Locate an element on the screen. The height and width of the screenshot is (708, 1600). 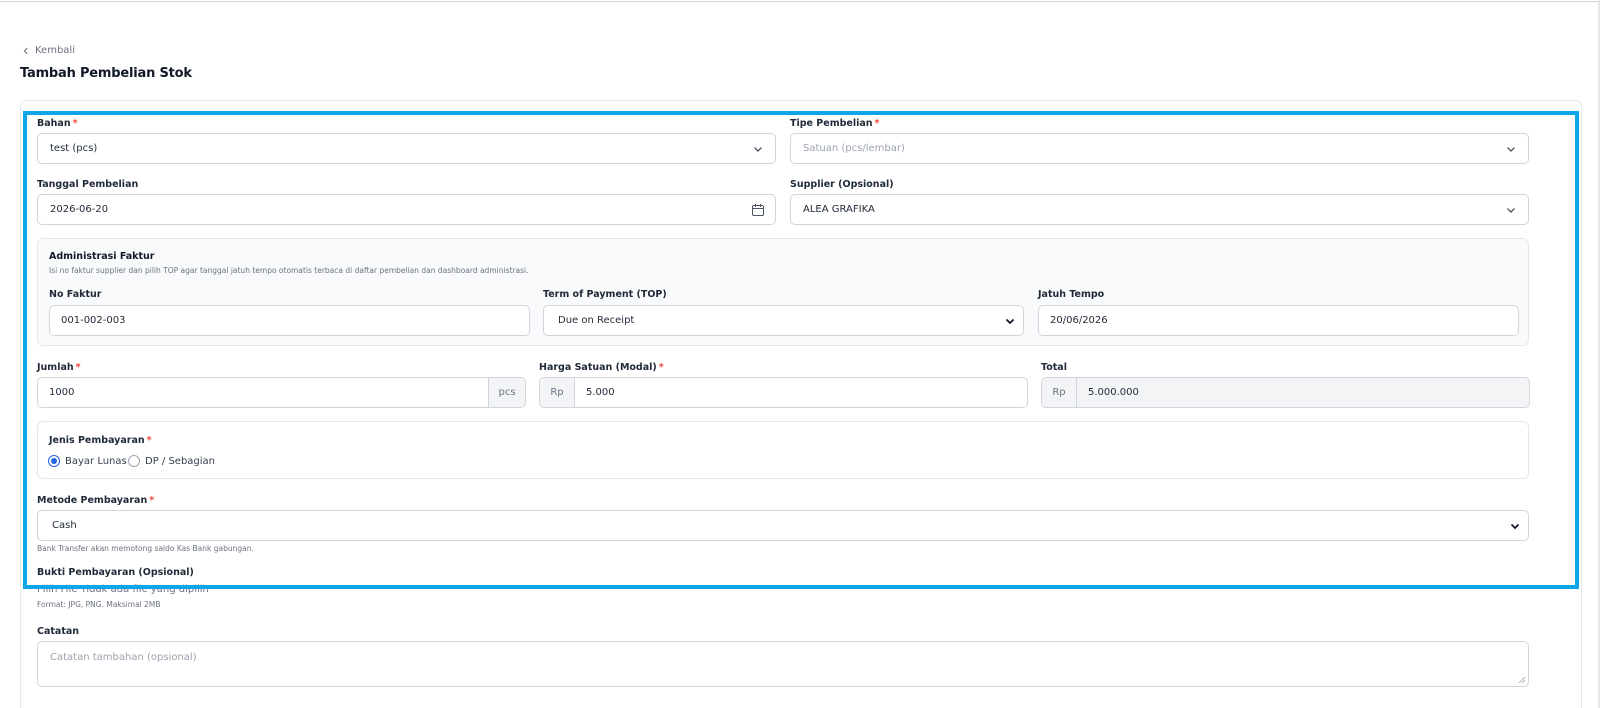
harga-satuan-label: Harga Satuan (Modal) * is located at coordinates (601, 367).